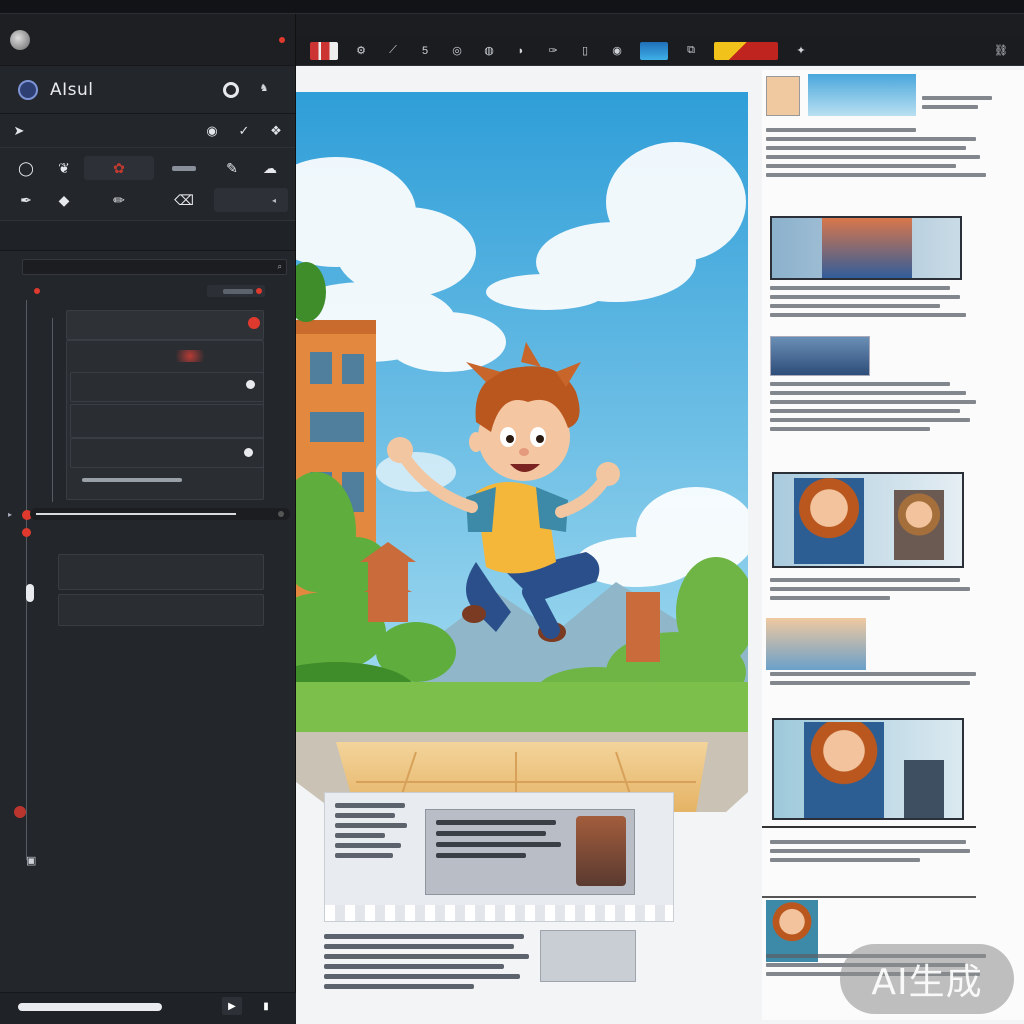 The image size is (1024, 1024). I want to click on marker-handle, so click(30, 593).